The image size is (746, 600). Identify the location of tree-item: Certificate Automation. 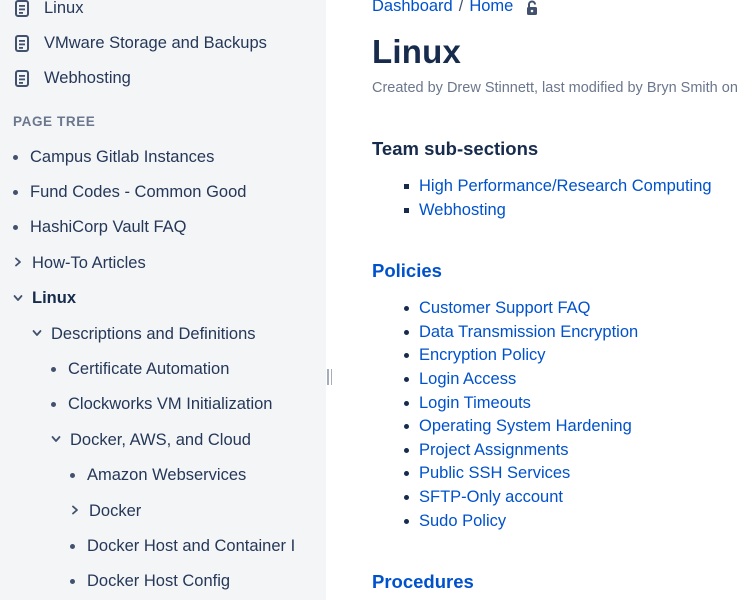
(188, 369).